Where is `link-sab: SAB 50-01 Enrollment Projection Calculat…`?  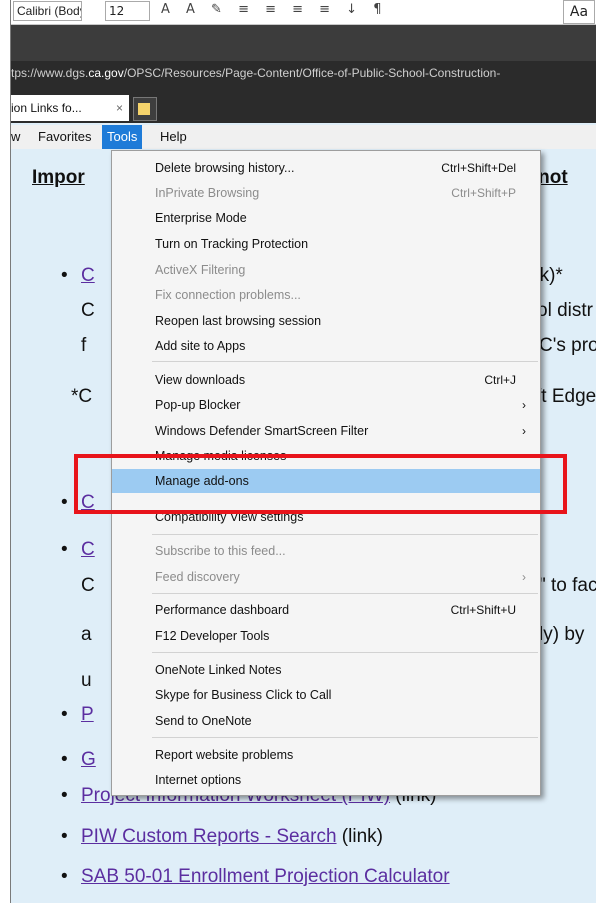
link-sab: SAB 50-01 Enrollment Projection Calculat… is located at coordinates (265, 877).